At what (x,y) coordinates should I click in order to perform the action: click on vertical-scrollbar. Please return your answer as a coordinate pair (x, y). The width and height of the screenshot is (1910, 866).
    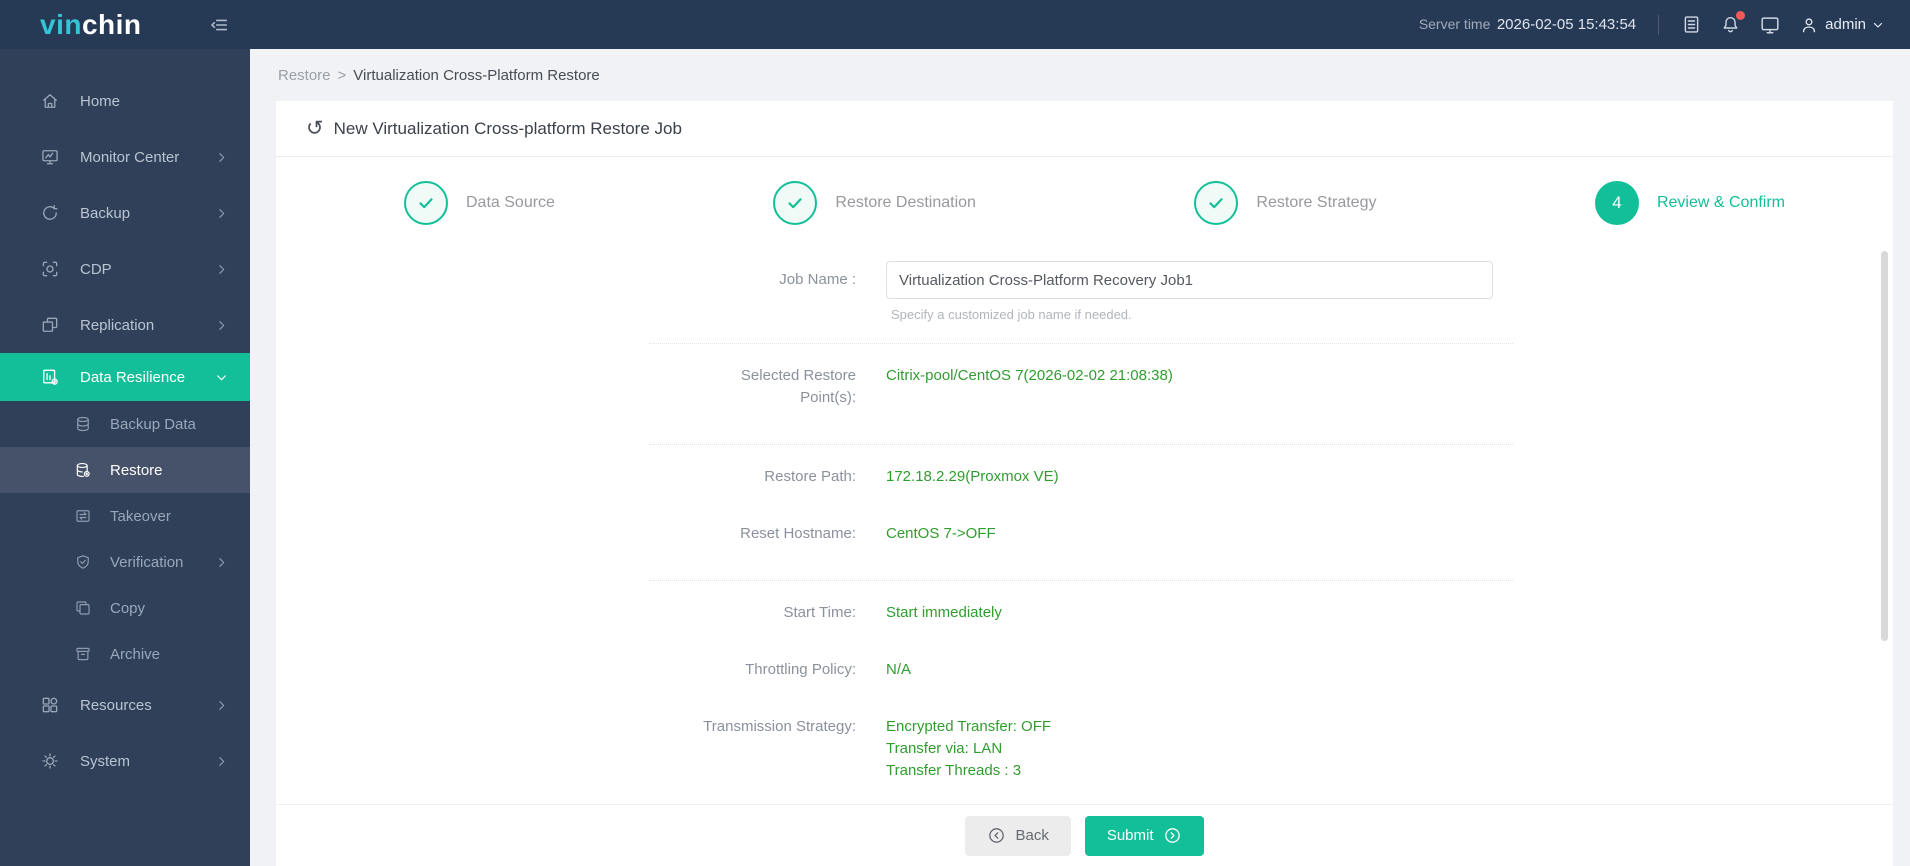
    Looking at the image, I should click on (1884, 446).